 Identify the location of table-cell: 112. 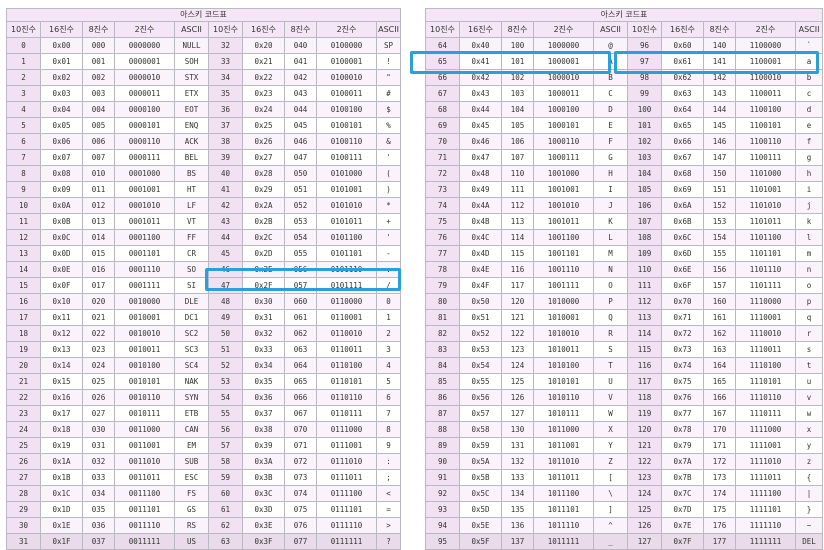
(644, 301).